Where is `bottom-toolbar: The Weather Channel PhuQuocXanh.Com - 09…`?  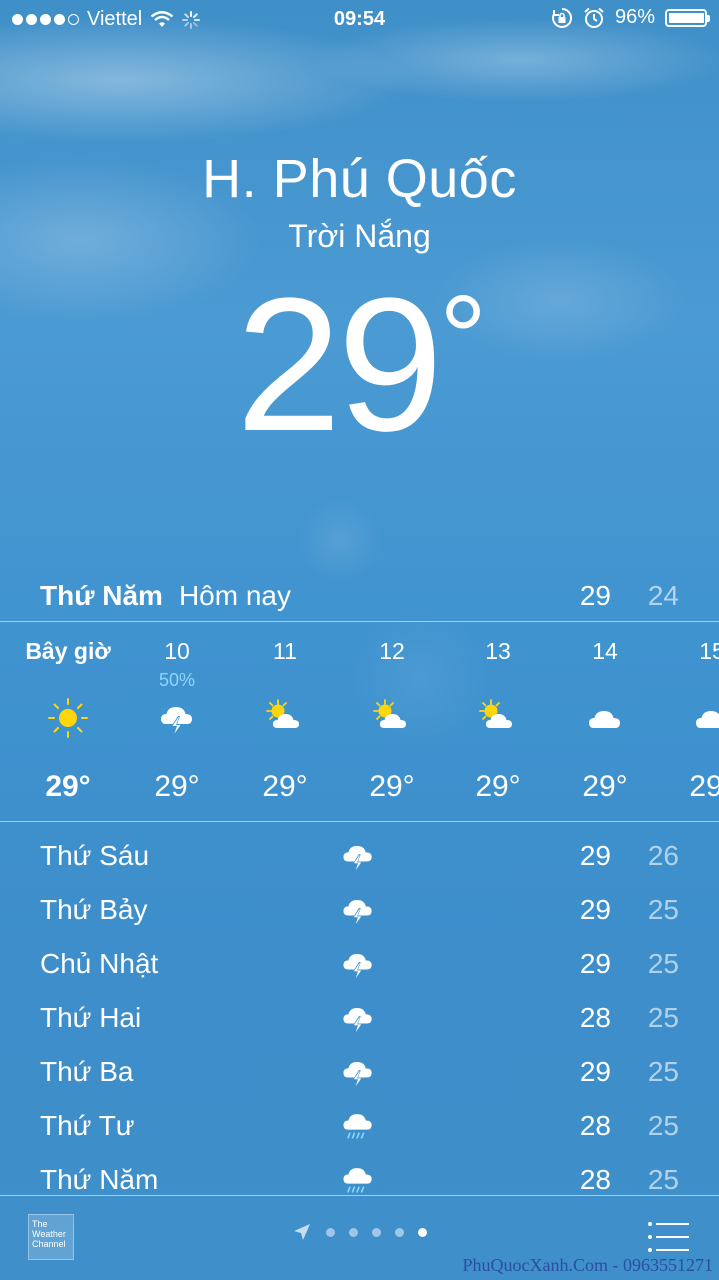
bottom-toolbar: The Weather Channel PhuQuocXanh.Com - 09… is located at coordinates (359, 1238).